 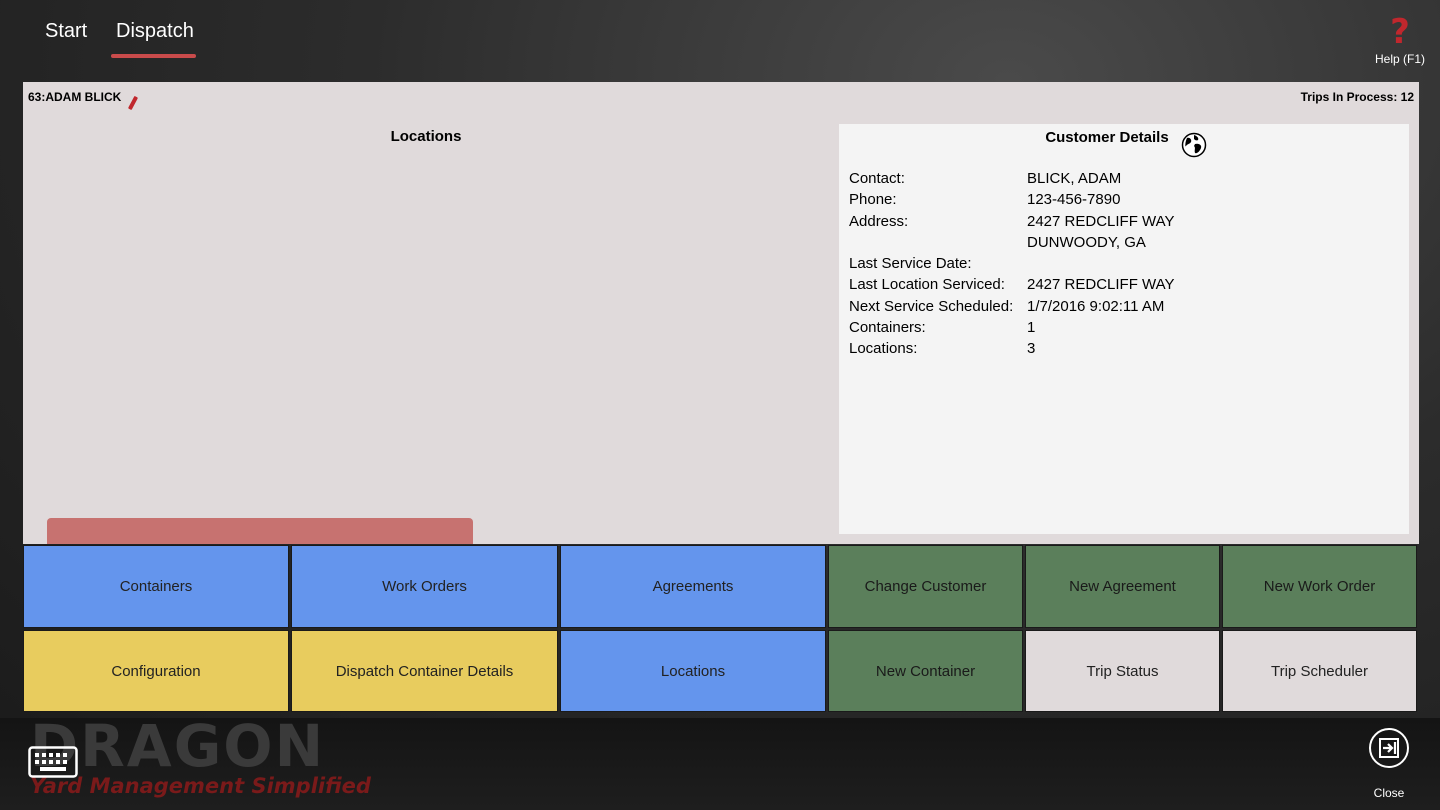 What do you see at coordinates (424, 586) in the screenshot?
I see `work-orders-button: Work Orders` at bounding box center [424, 586].